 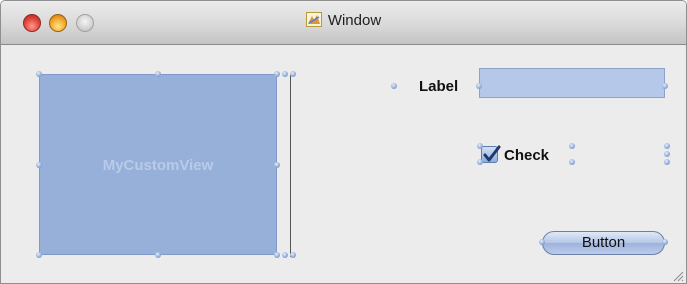 I want to click on text-field, so click(x=572, y=83).